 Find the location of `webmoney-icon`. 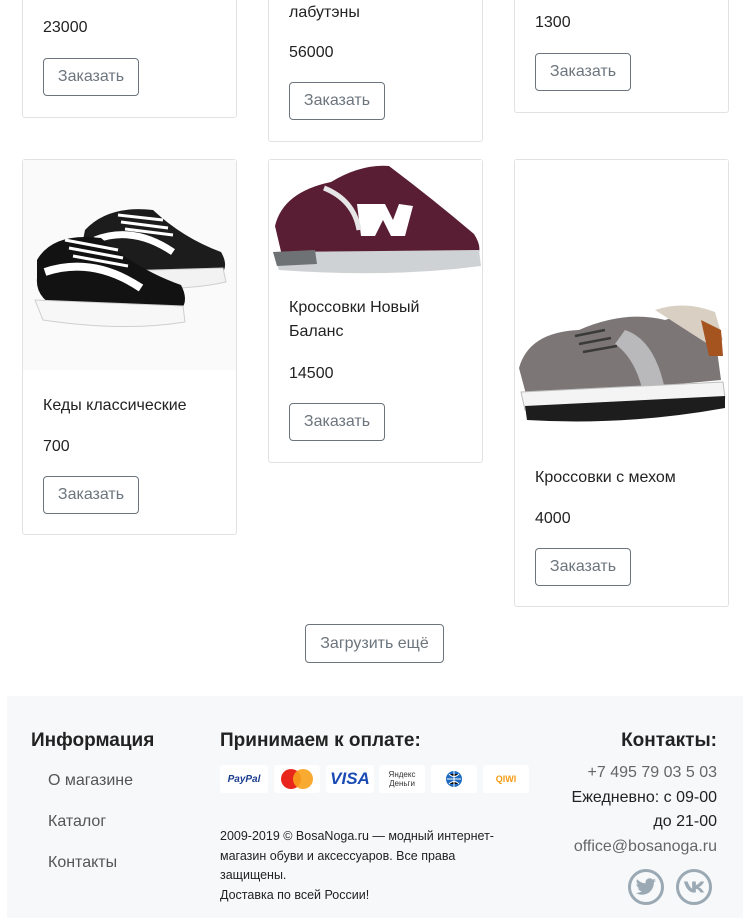

webmoney-icon is located at coordinates (454, 779).